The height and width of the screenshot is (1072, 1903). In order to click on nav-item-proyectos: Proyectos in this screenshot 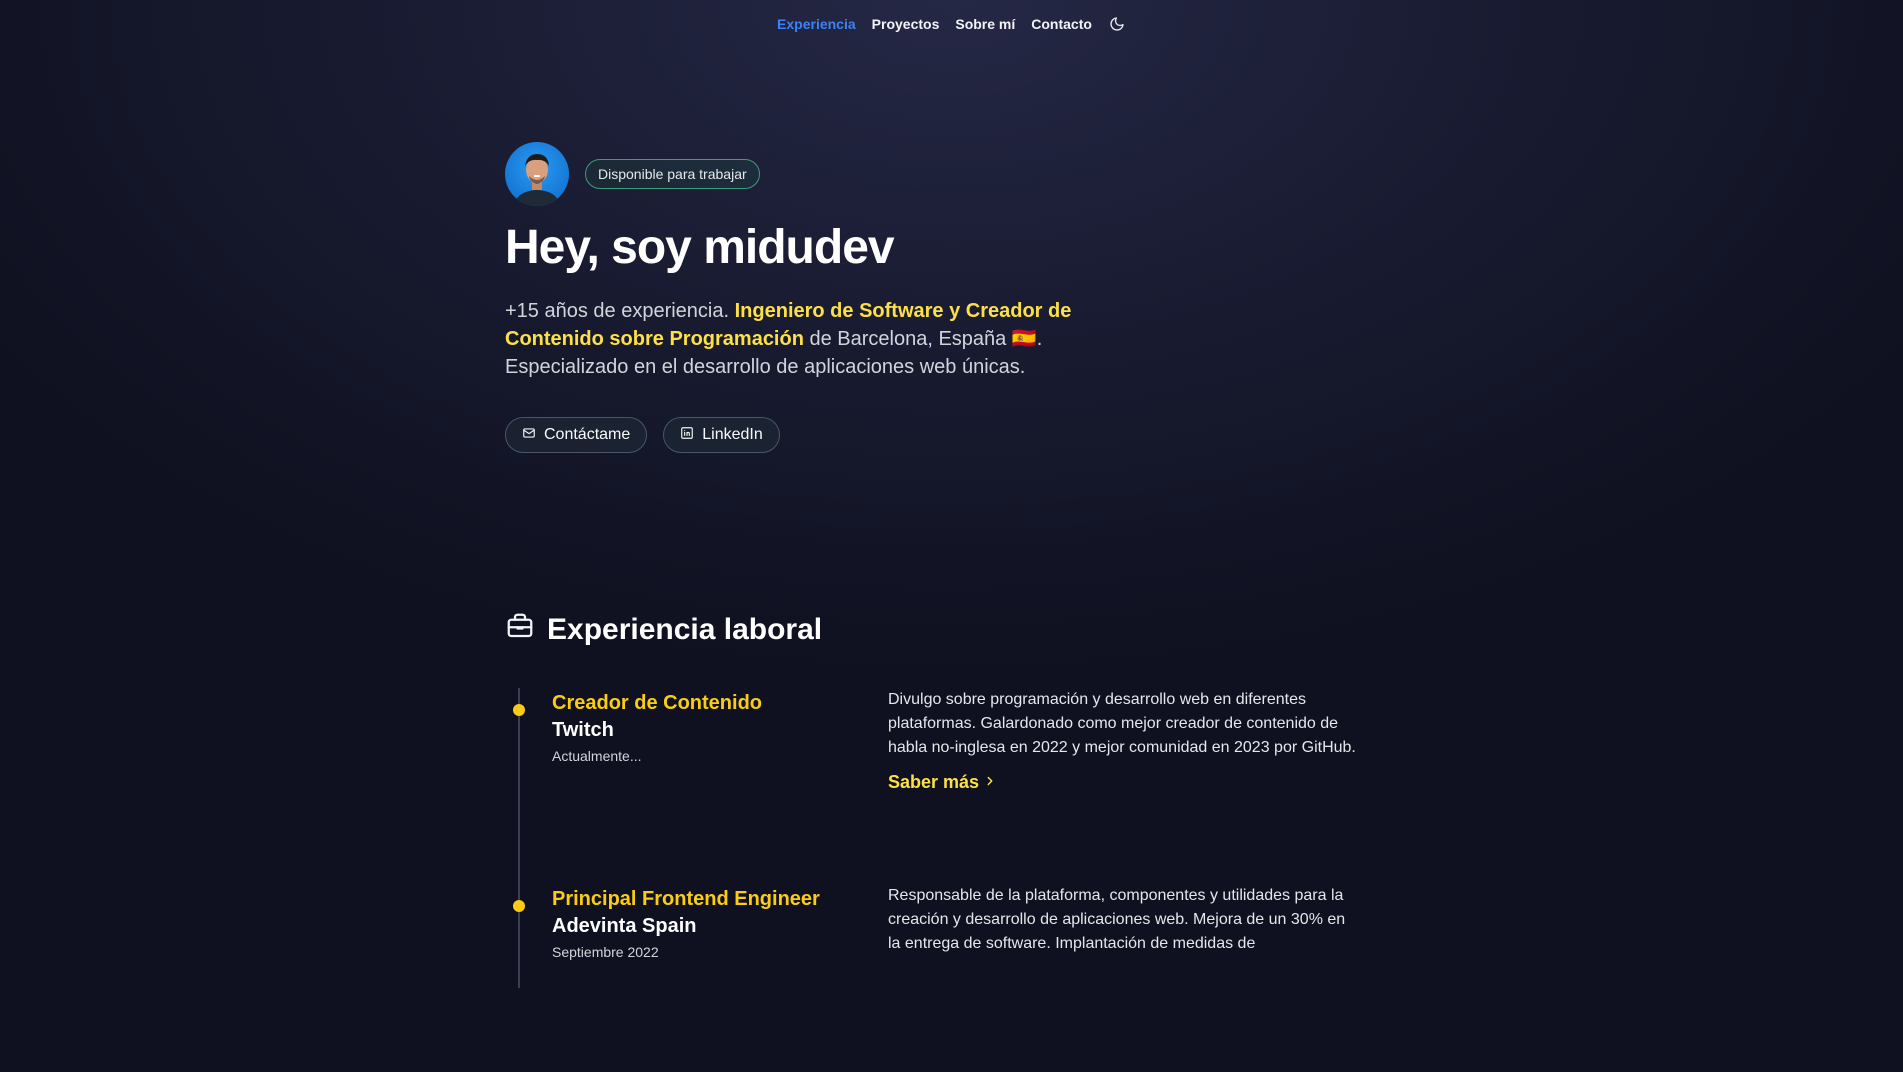, I will do `click(906, 24)`.